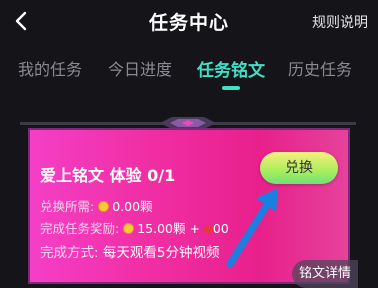 The image size is (378, 288). I want to click on cost-value: 0.00颗, so click(132, 206).